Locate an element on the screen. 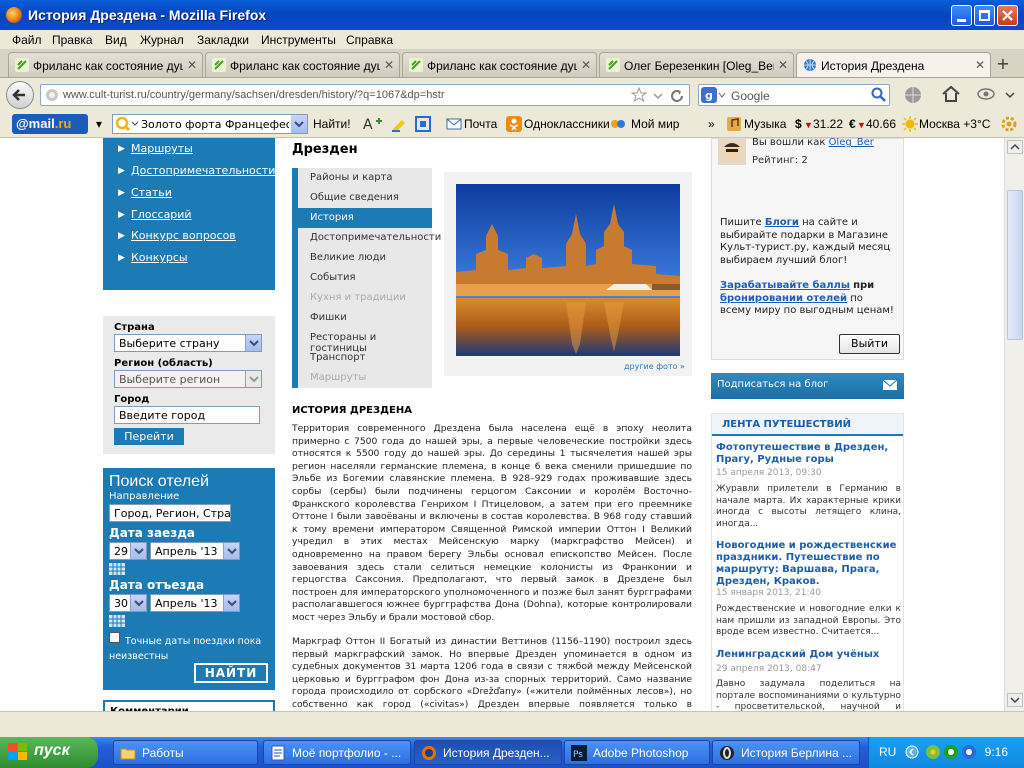 The height and width of the screenshot is (768, 1024). site-identity-icon is located at coordinates (52, 95).